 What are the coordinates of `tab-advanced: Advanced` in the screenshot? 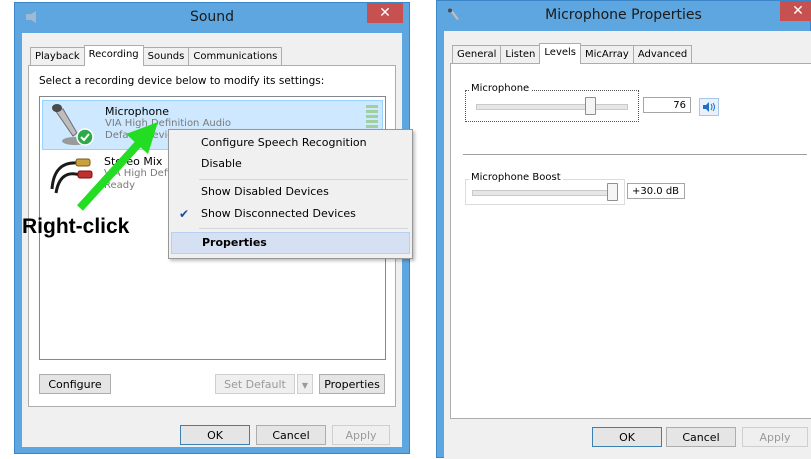 It's located at (662, 54).